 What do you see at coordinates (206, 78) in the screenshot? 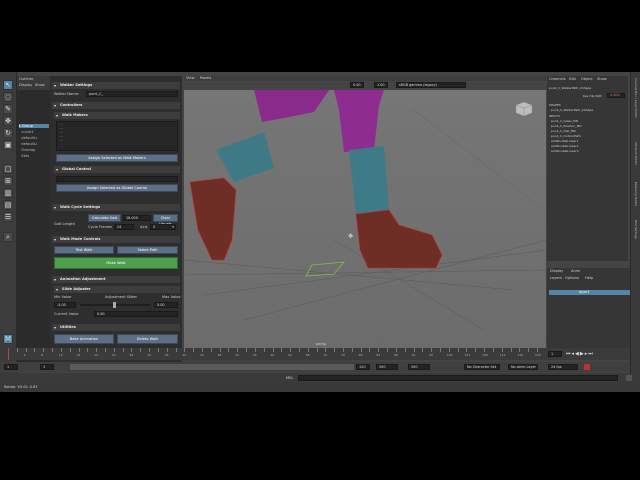
I see `viewport-menu-panels: Panels` at bounding box center [206, 78].